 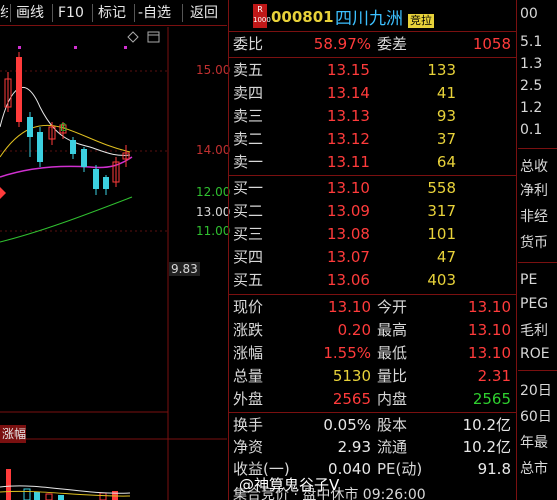 What do you see at coordinates (248, 211) in the screenshot?
I see `order-label: 买二` at bounding box center [248, 211].